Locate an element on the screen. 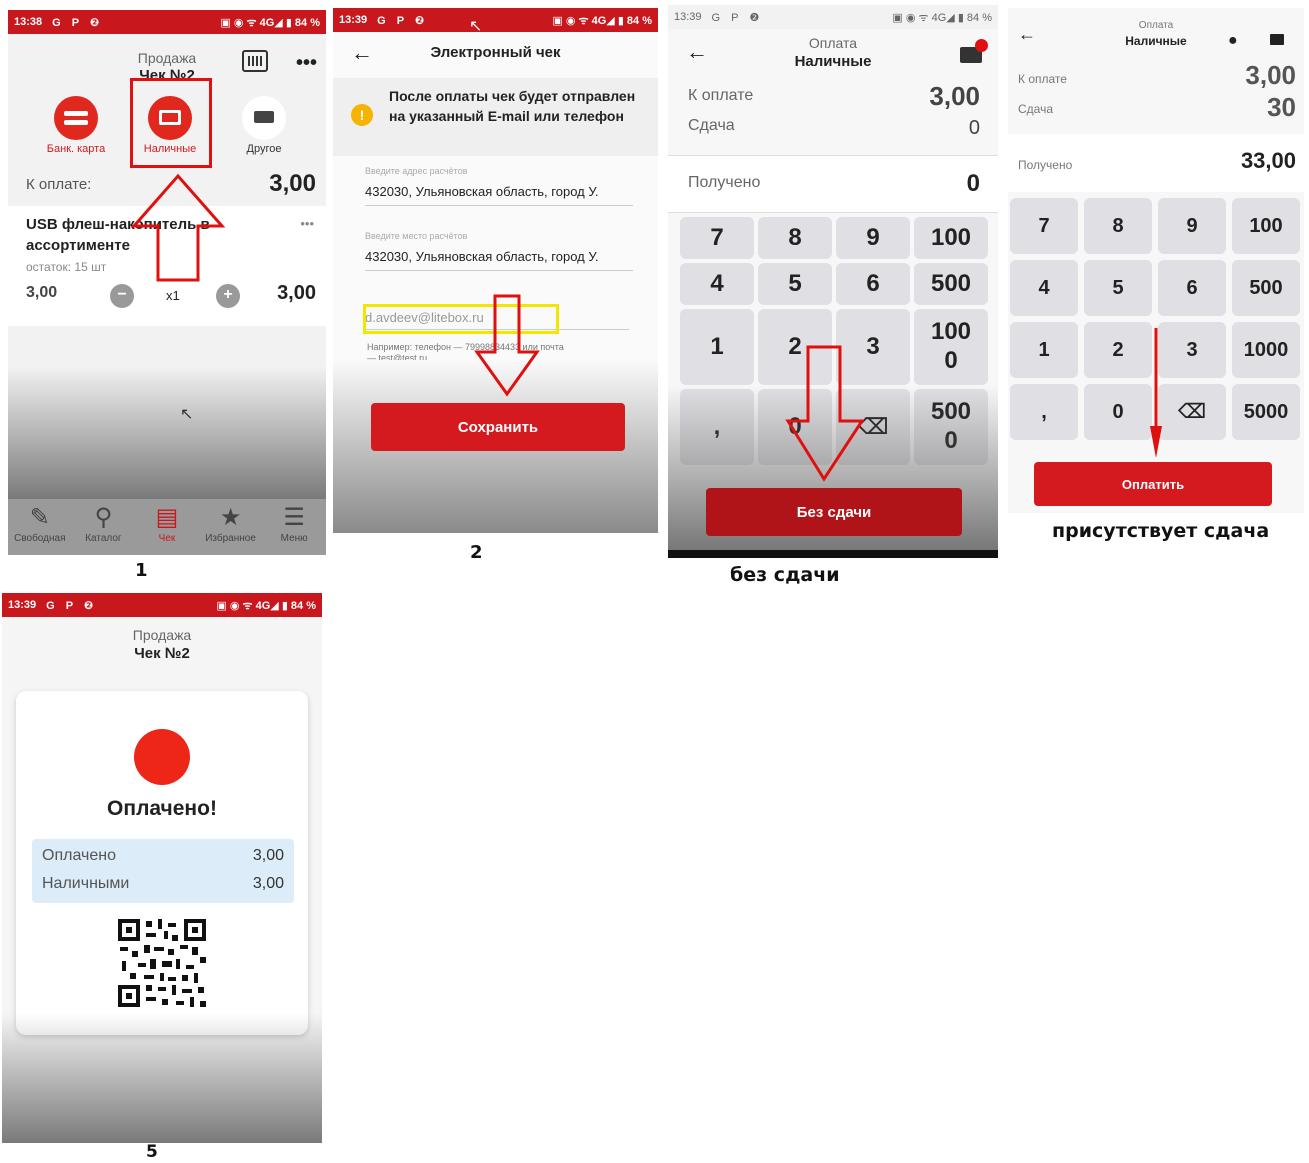 Image resolution: width=1309 pixels, height=1163 pixels. search-icon: ⚲ is located at coordinates (103, 517).